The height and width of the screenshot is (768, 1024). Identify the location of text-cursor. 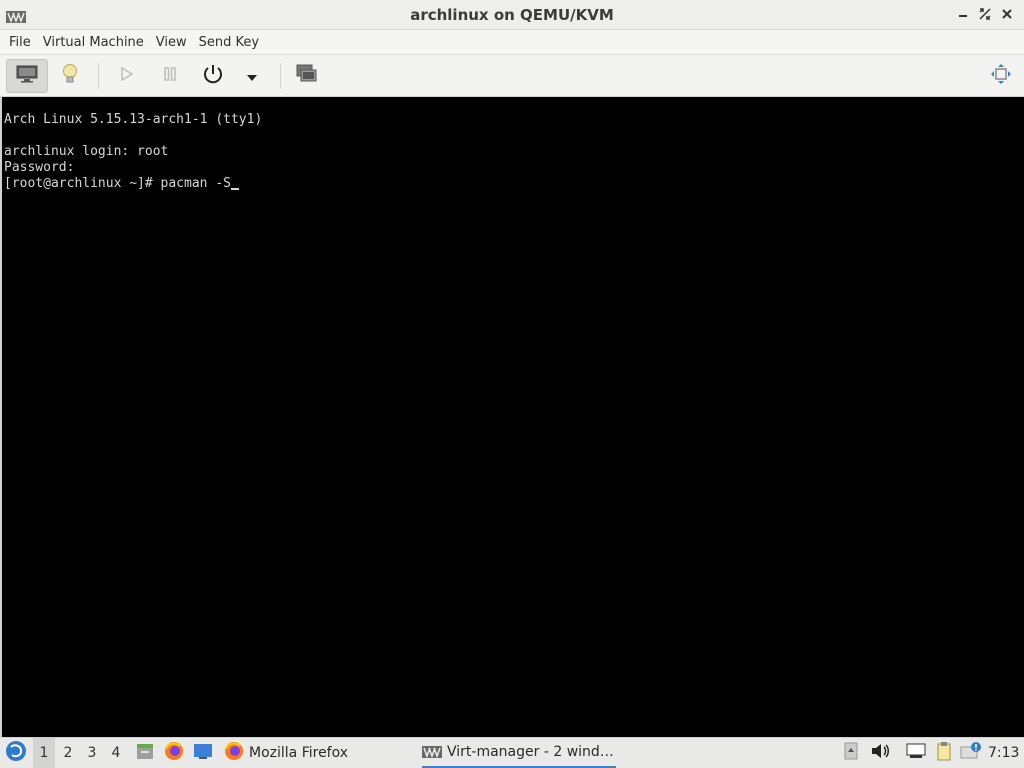
(234, 189).